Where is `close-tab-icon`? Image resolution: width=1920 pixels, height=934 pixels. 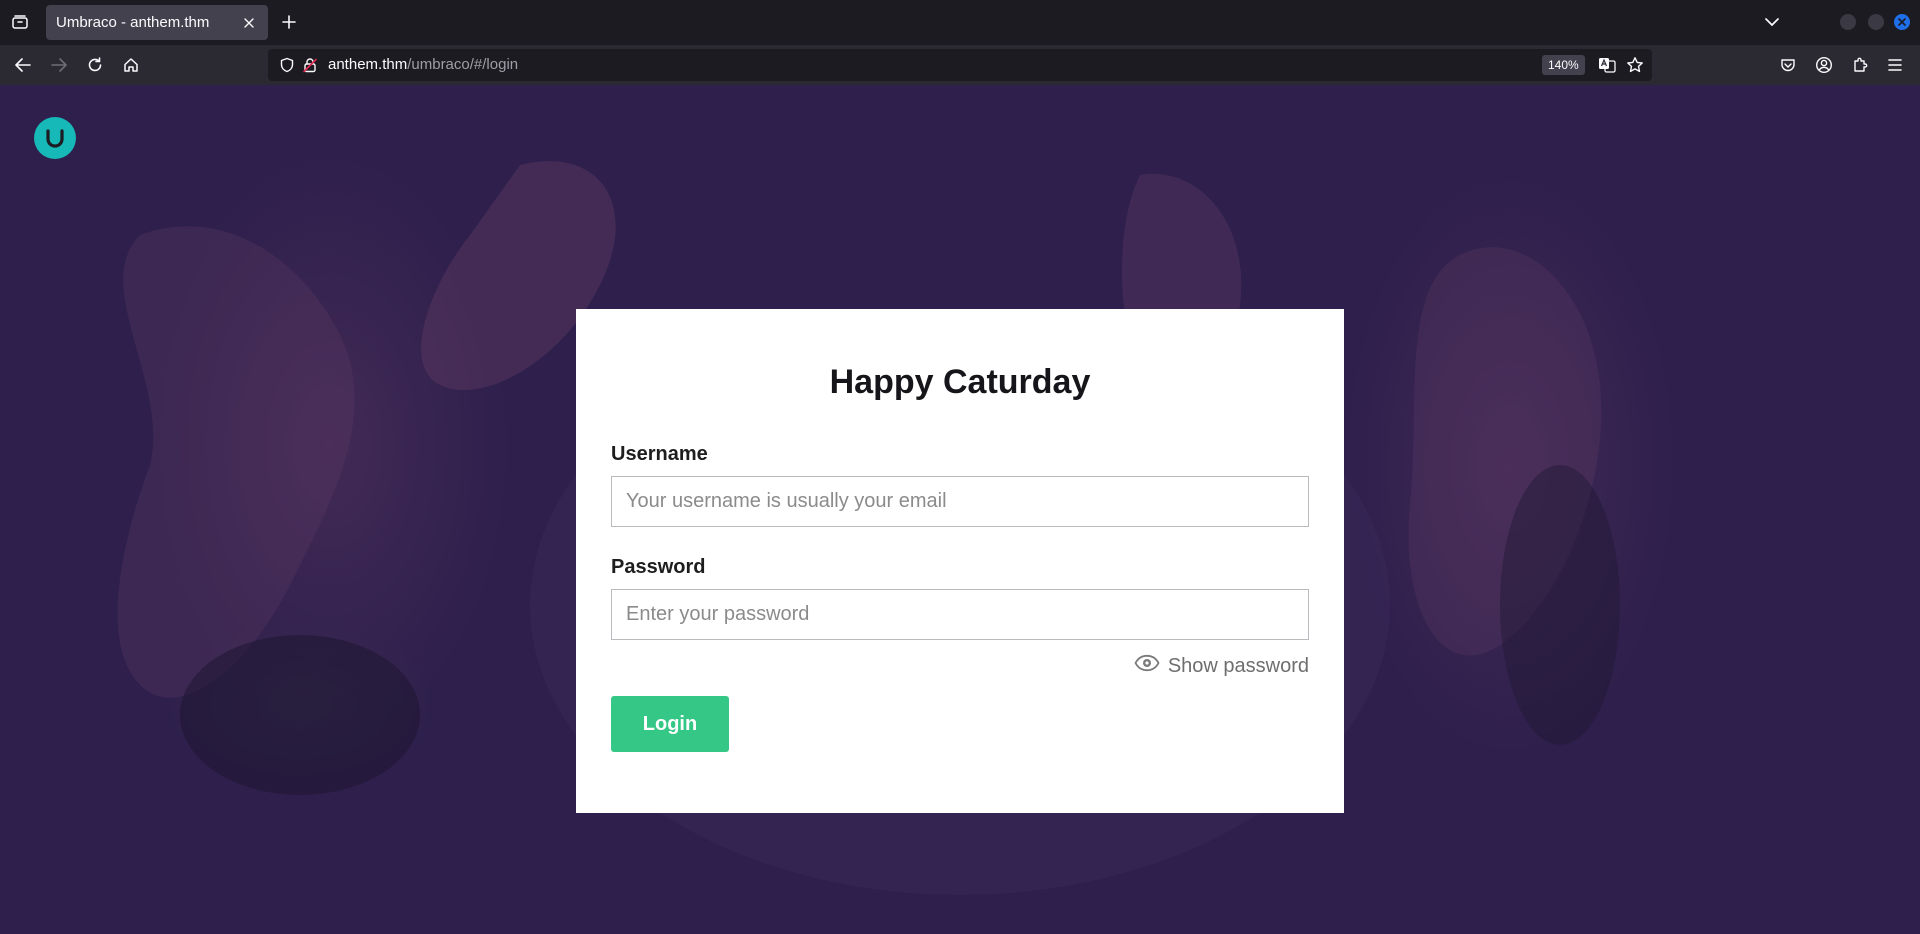 close-tab-icon is located at coordinates (249, 23).